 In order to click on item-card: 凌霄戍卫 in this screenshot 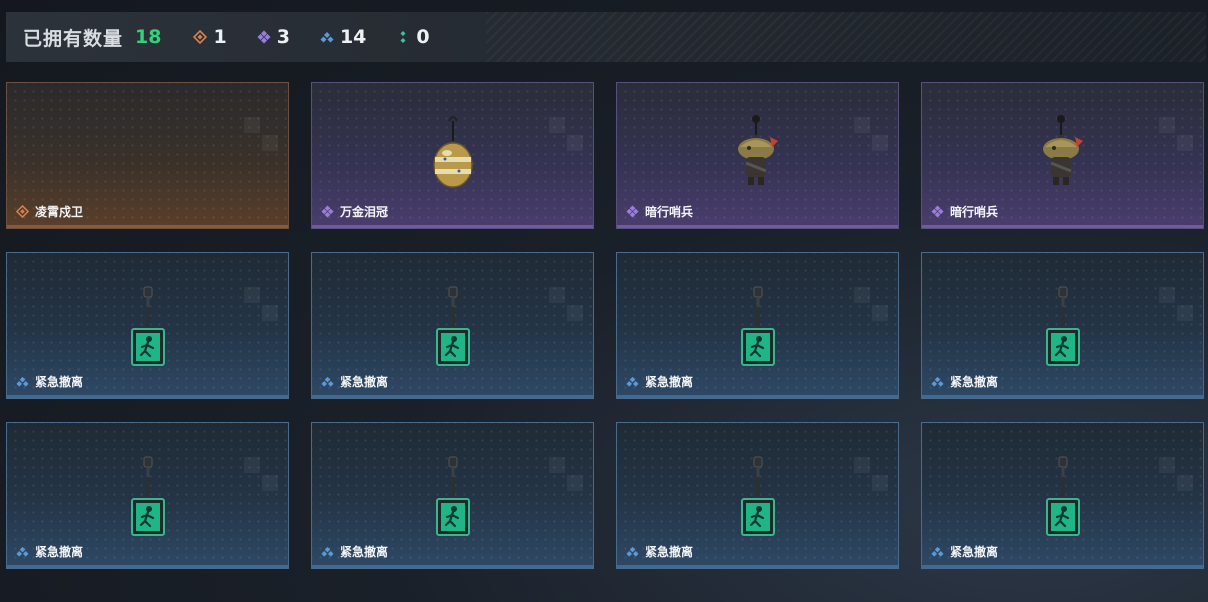, I will do `click(147, 155)`.